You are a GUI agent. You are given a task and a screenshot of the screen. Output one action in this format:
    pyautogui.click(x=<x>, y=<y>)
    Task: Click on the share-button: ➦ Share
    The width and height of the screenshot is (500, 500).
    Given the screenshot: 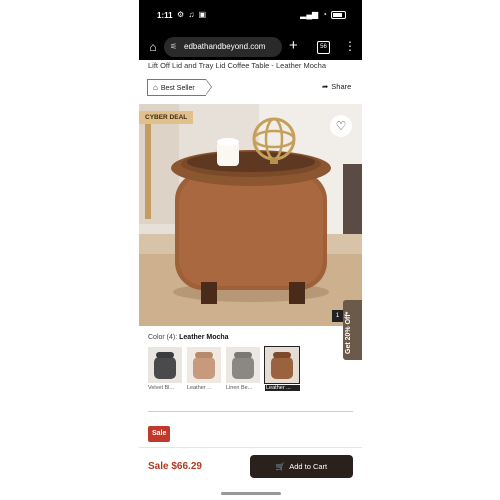 What is the action you would take?
    pyautogui.click(x=336, y=86)
    